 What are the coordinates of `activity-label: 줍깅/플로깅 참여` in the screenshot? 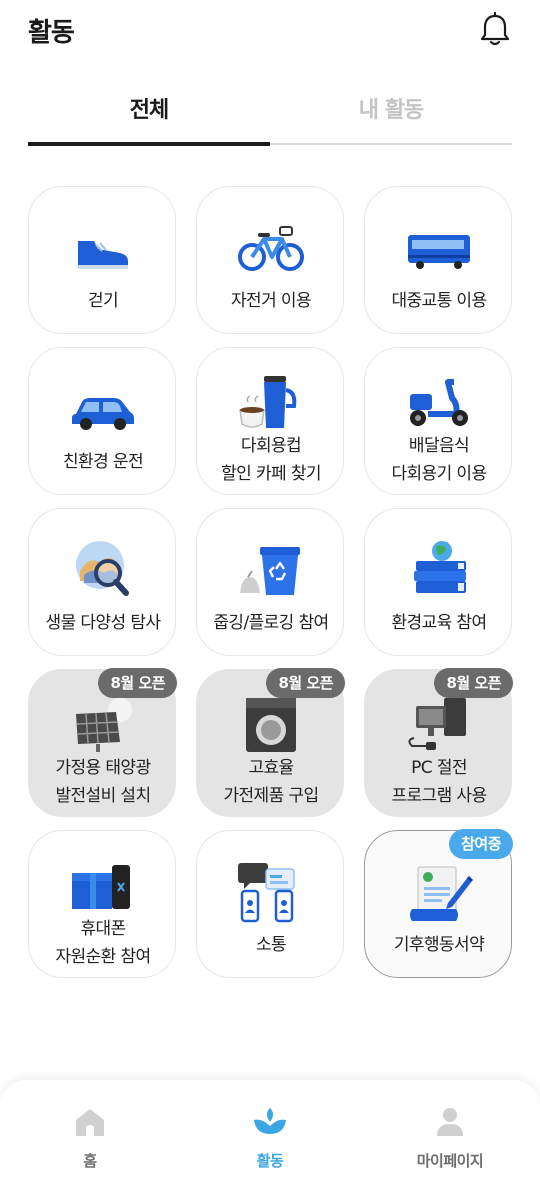 It's located at (271, 623).